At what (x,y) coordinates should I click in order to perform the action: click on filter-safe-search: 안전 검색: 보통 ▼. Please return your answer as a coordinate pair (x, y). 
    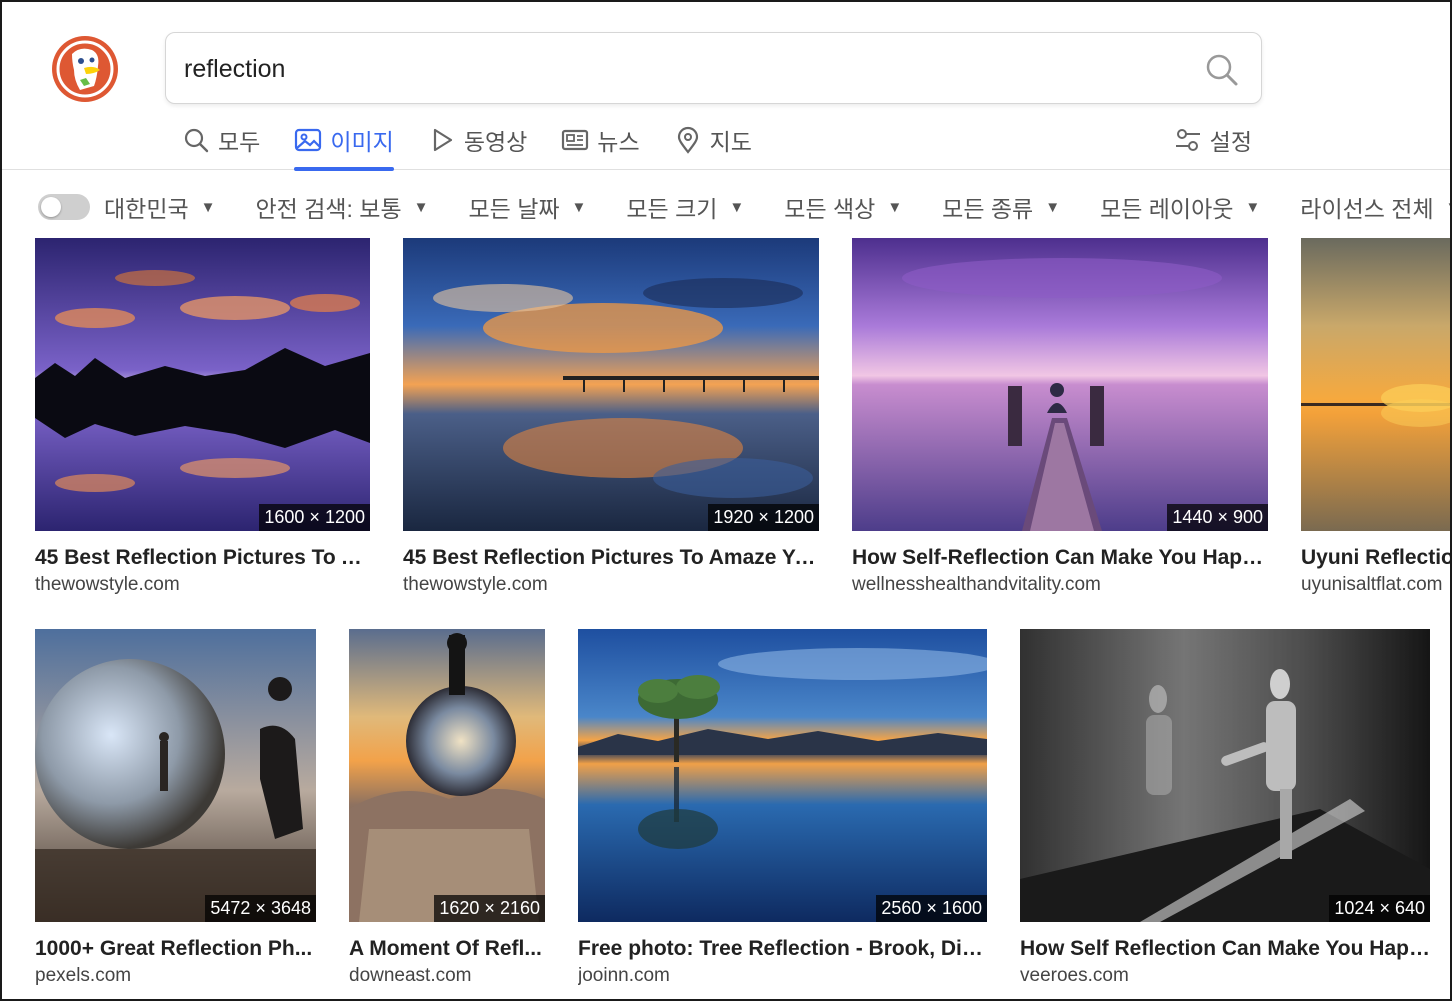
    Looking at the image, I should click on (342, 207).